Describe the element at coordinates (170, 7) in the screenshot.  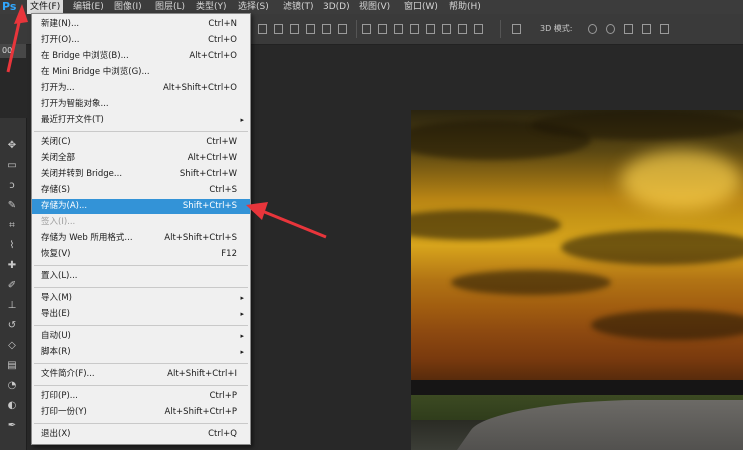
I see `menu-layer: 图层(L)` at that location.